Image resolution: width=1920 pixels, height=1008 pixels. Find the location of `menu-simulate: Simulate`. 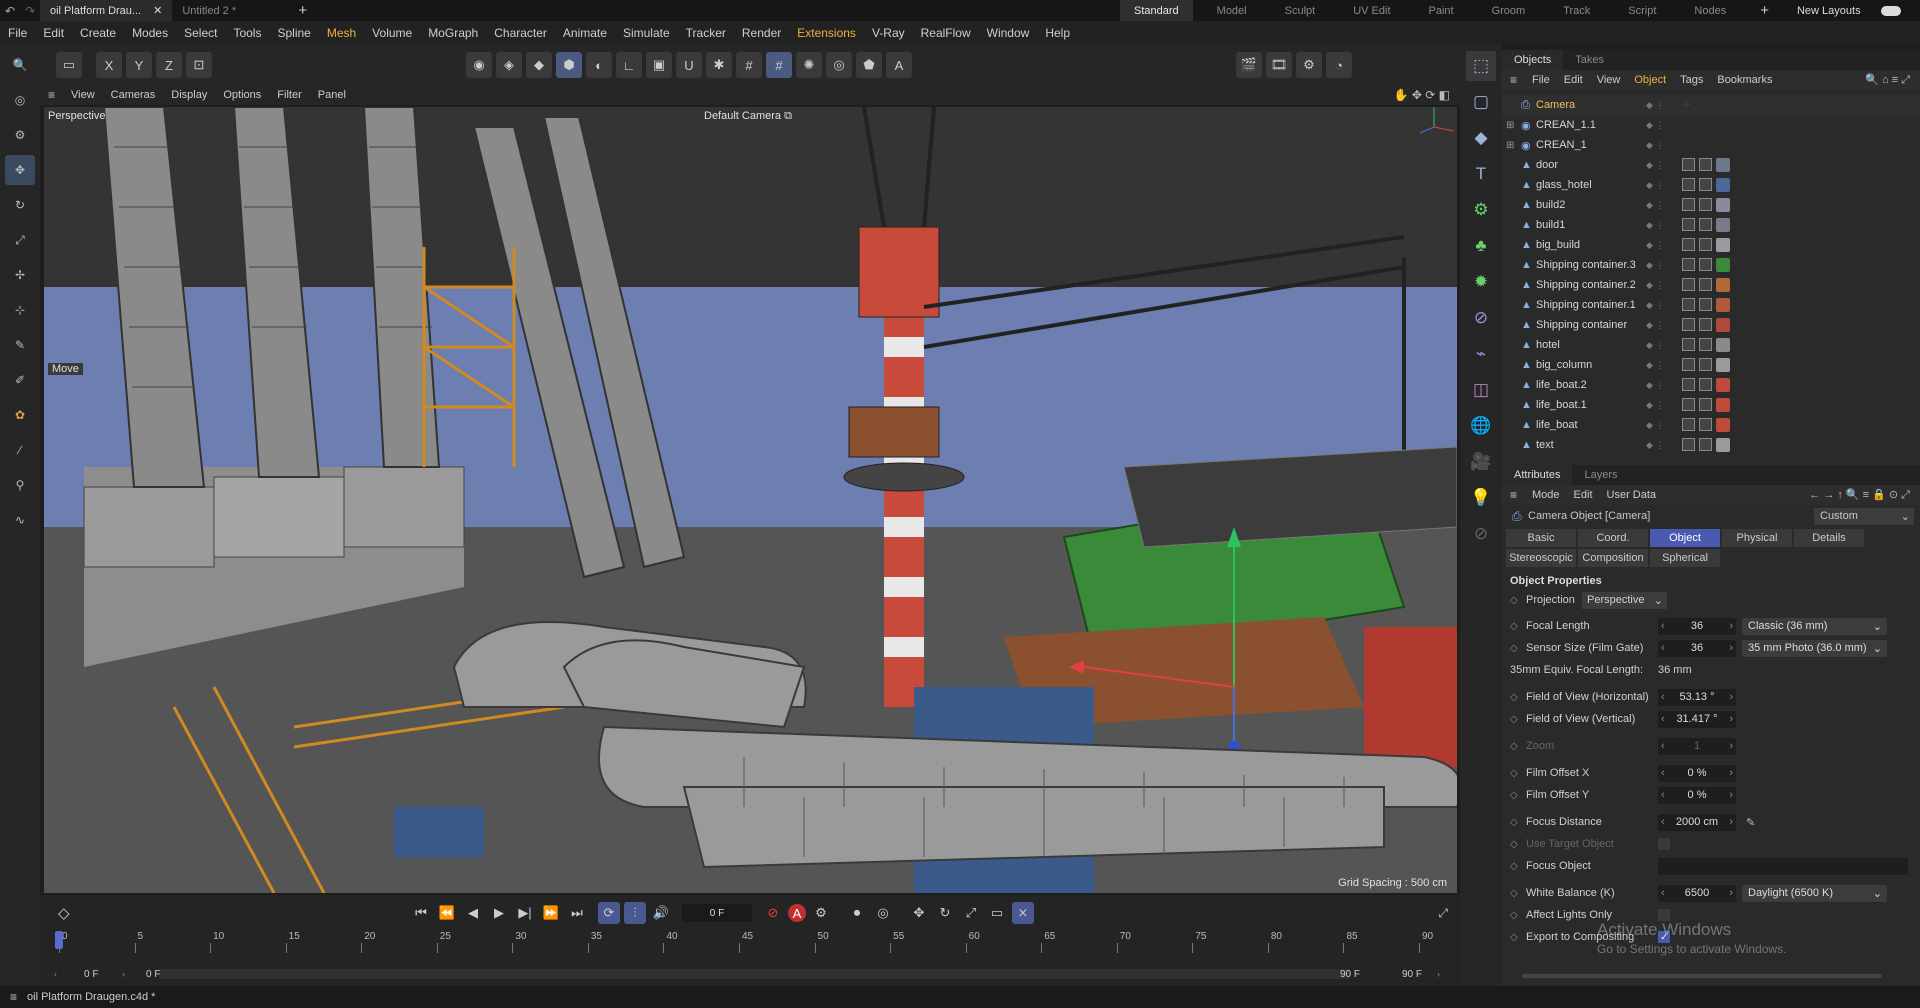

menu-simulate: Simulate is located at coordinates (646, 33).